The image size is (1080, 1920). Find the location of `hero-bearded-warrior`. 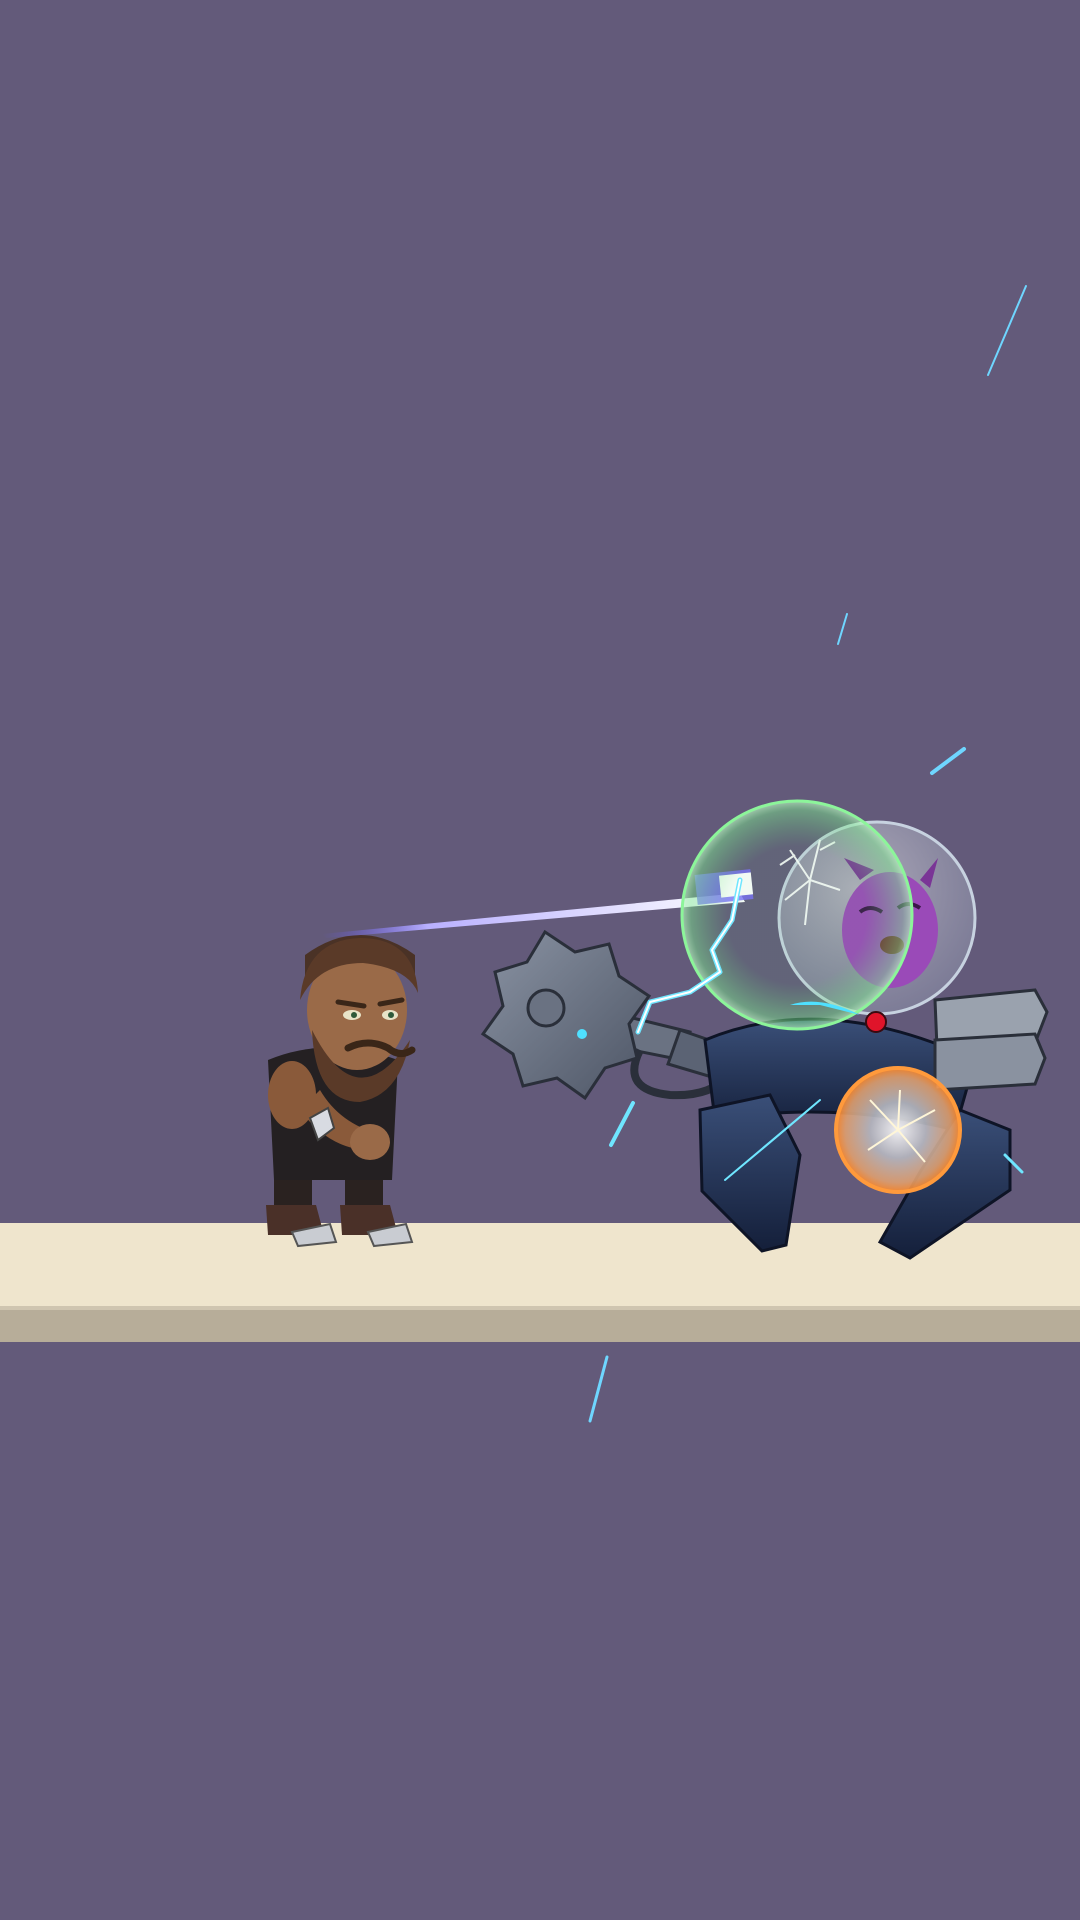

hero-bearded-warrior is located at coordinates (342, 1091).